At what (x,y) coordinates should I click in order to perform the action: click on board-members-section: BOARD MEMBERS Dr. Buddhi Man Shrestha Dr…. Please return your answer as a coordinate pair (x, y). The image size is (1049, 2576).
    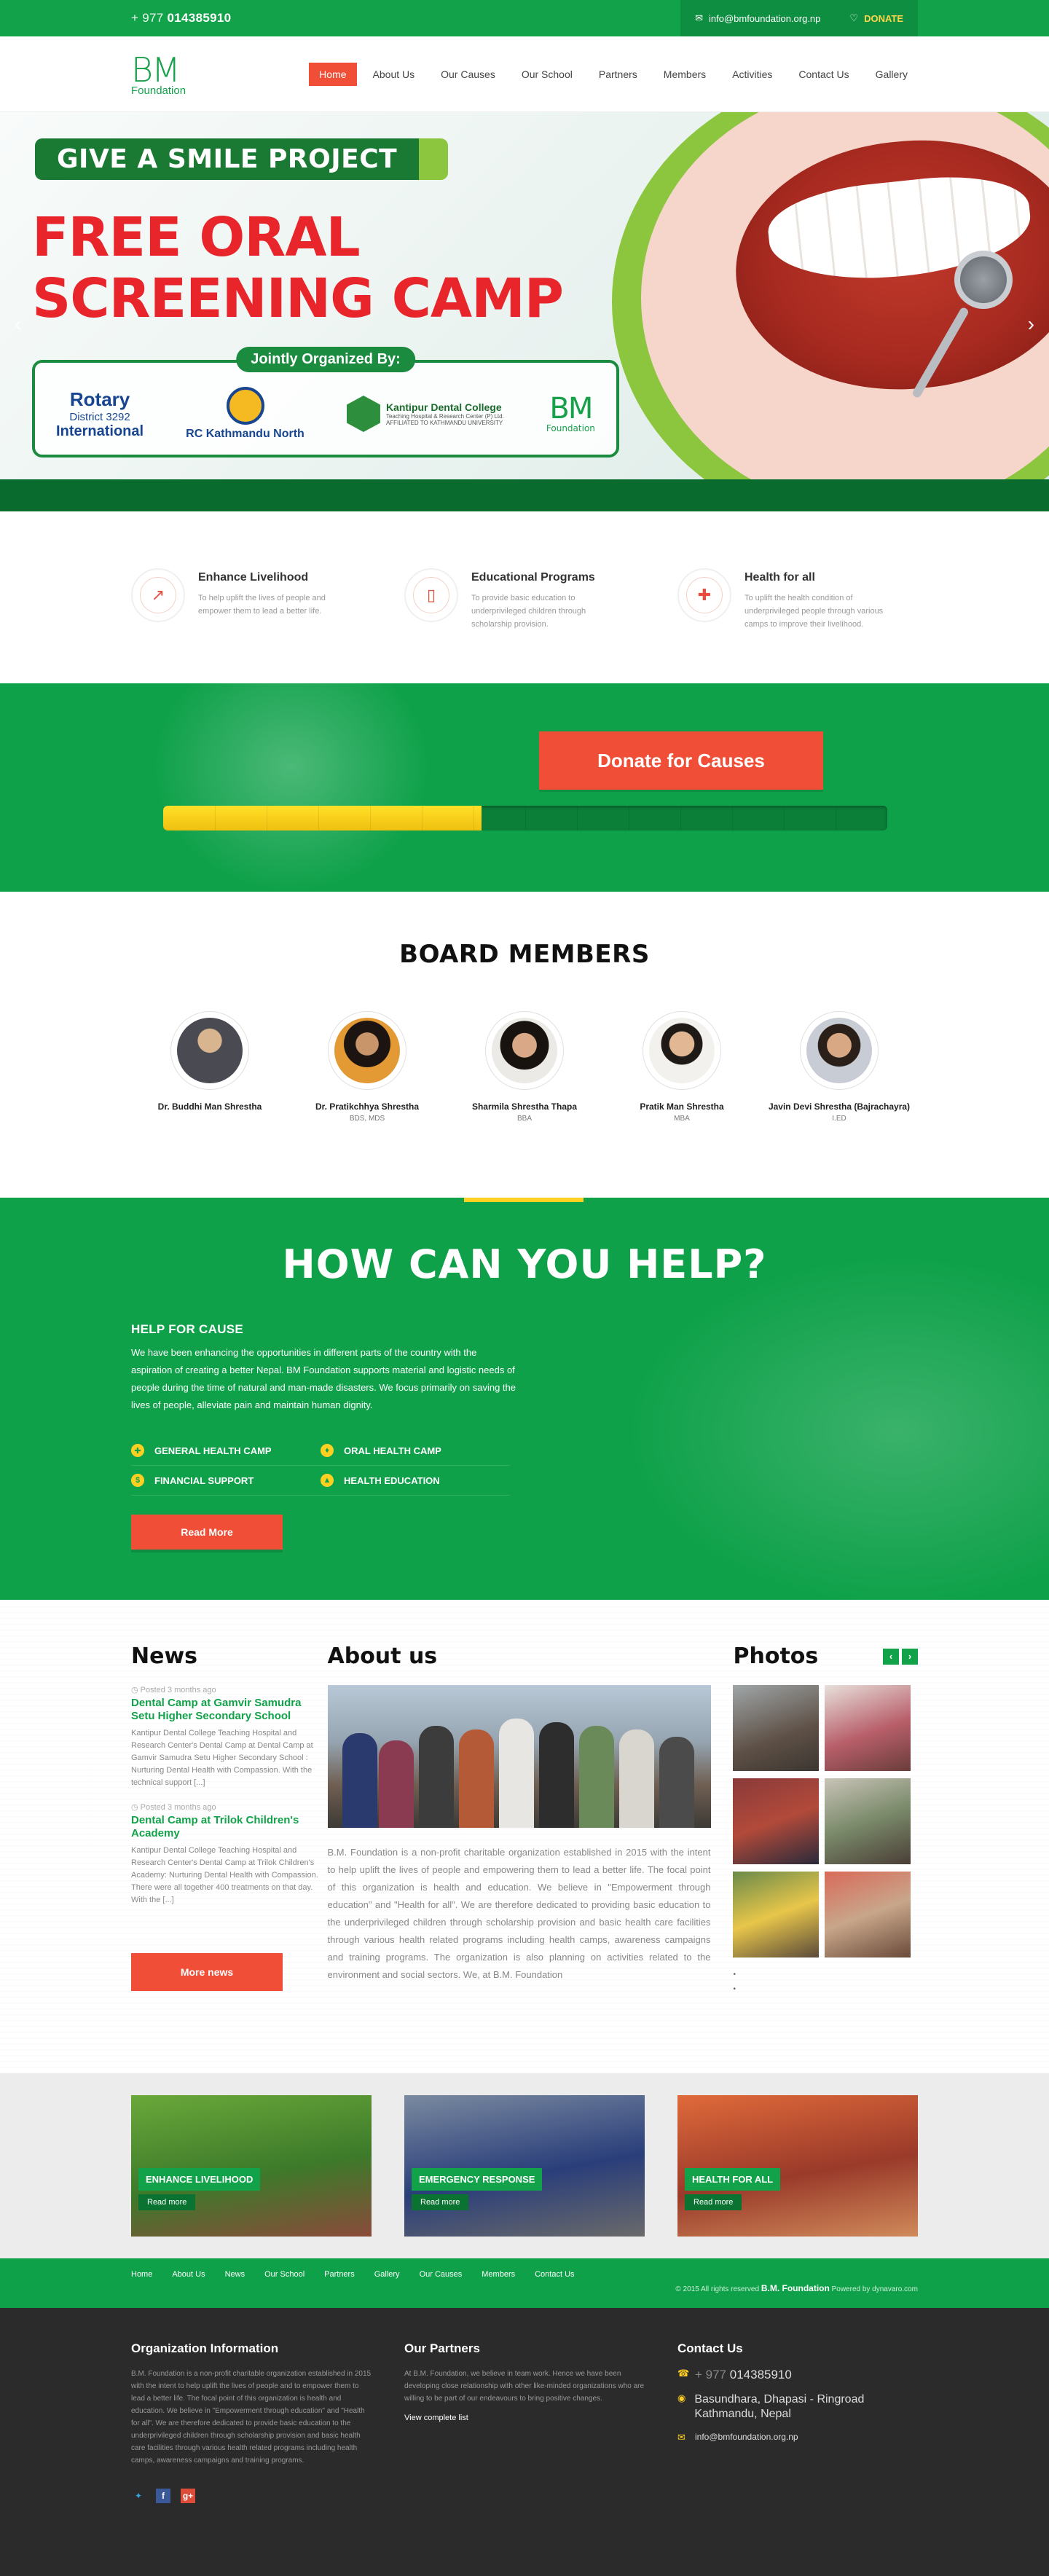
    Looking at the image, I should click on (524, 1045).